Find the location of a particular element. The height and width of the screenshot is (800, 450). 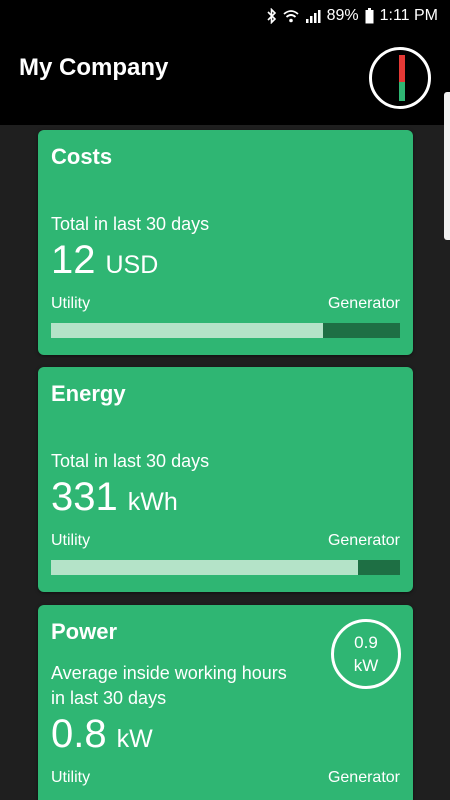

subtitle-line-1: Average inside working hours is located at coordinates (169, 673).